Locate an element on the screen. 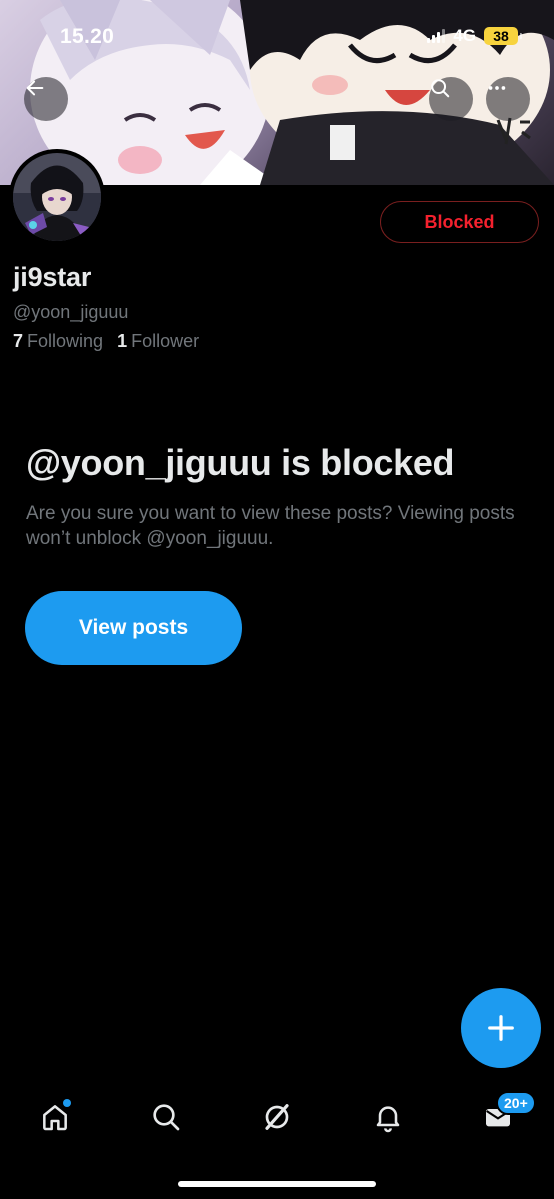 The height and width of the screenshot is (1199, 554). nav-home is located at coordinates (55, 1117).